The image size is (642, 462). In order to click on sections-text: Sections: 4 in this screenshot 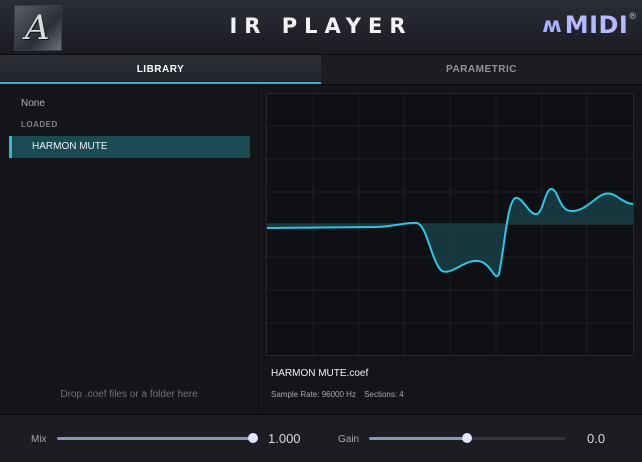, I will do `click(384, 394)`.